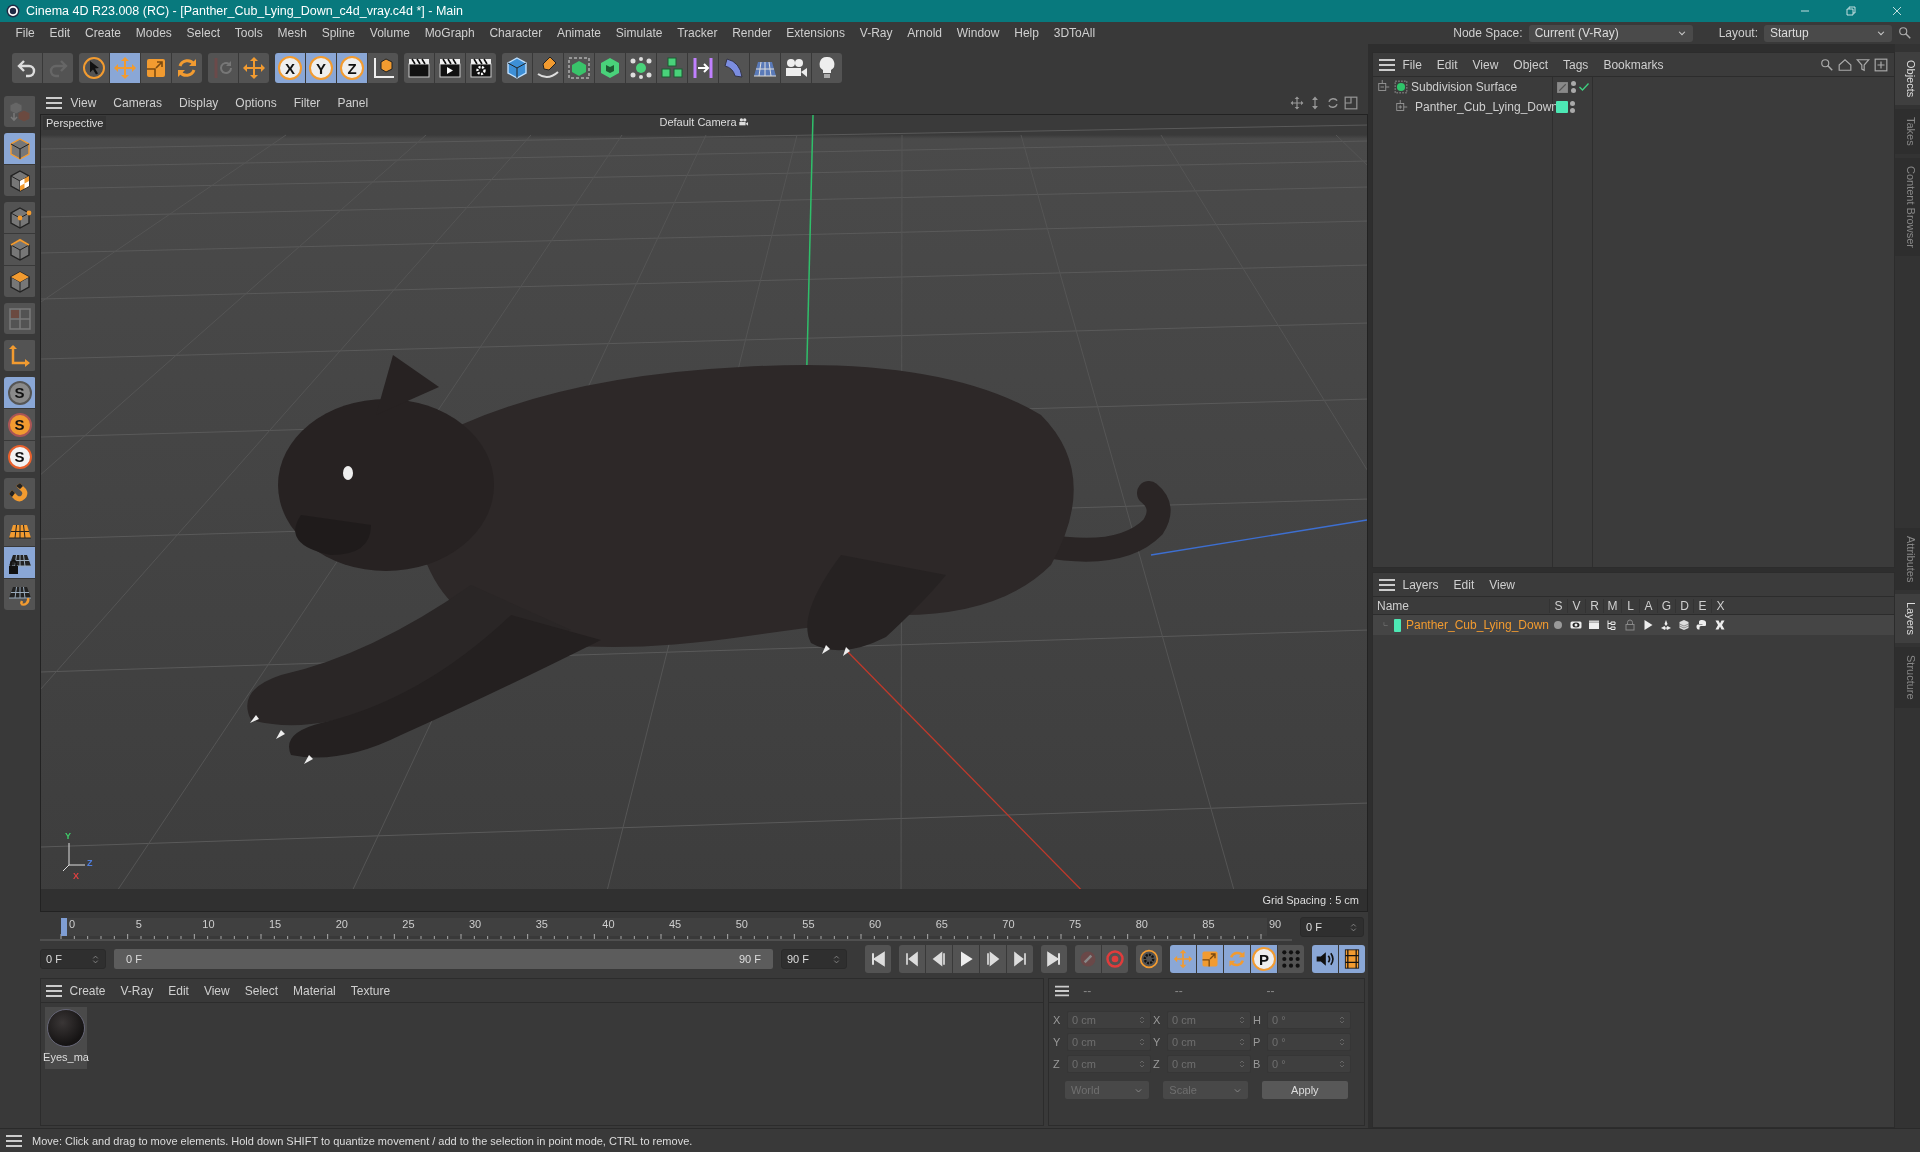  What do you see at coordinates (370, 990) in the screenshot?
I see `menu-item: Texture` at bounding box center [370, 990].